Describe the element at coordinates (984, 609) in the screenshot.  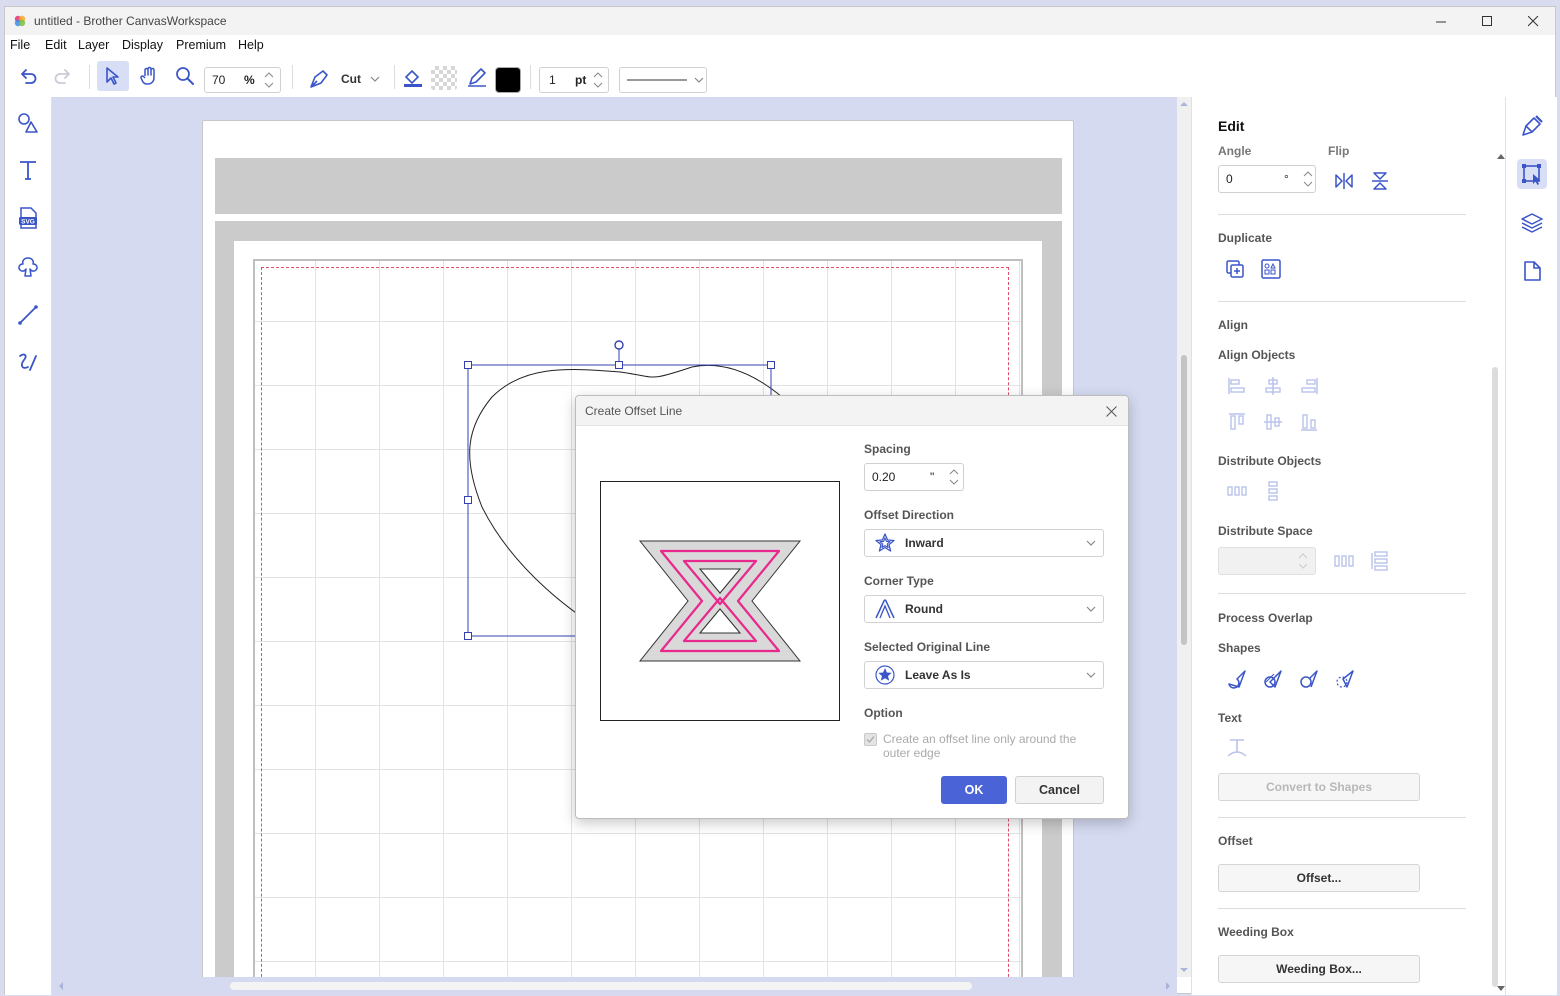
I see `corner-type-select: Round` at that location.